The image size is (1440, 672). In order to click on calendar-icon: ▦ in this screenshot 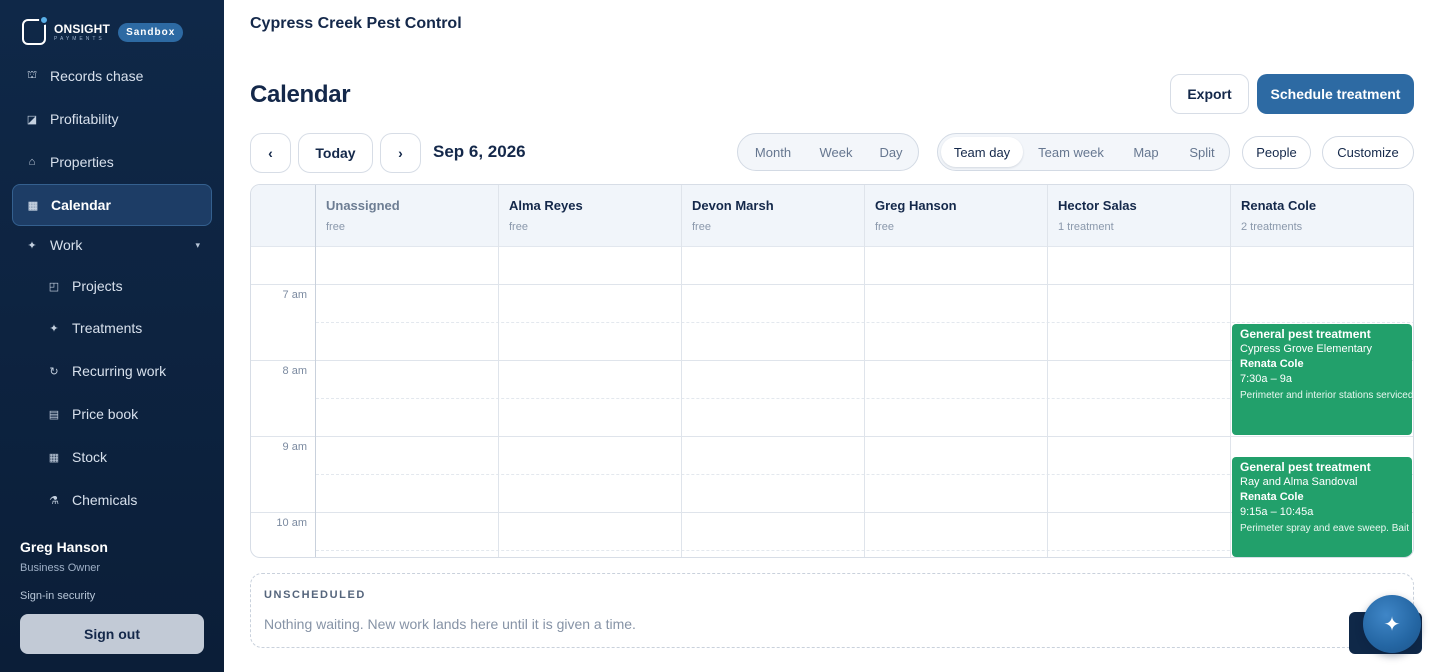, I will do `click(33, 205)`.